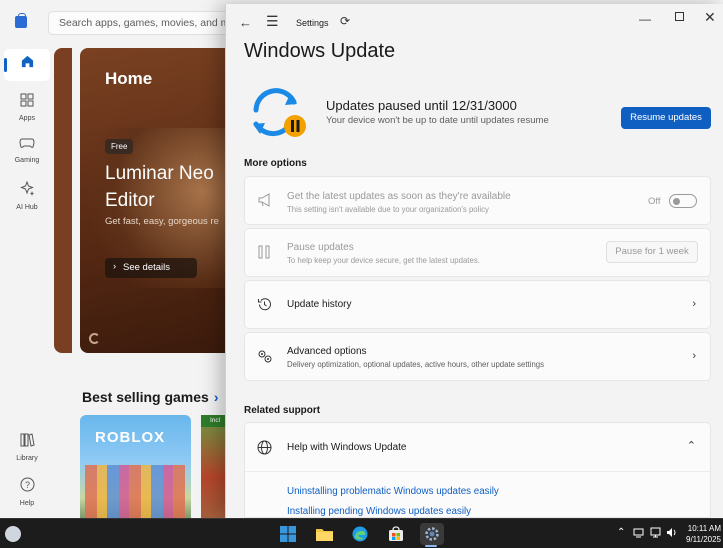 The image size is (723, 548). What do you see at coordinates (27, 442) in the screenshot?
I see `library-icon` at bounding box center [27, 442].